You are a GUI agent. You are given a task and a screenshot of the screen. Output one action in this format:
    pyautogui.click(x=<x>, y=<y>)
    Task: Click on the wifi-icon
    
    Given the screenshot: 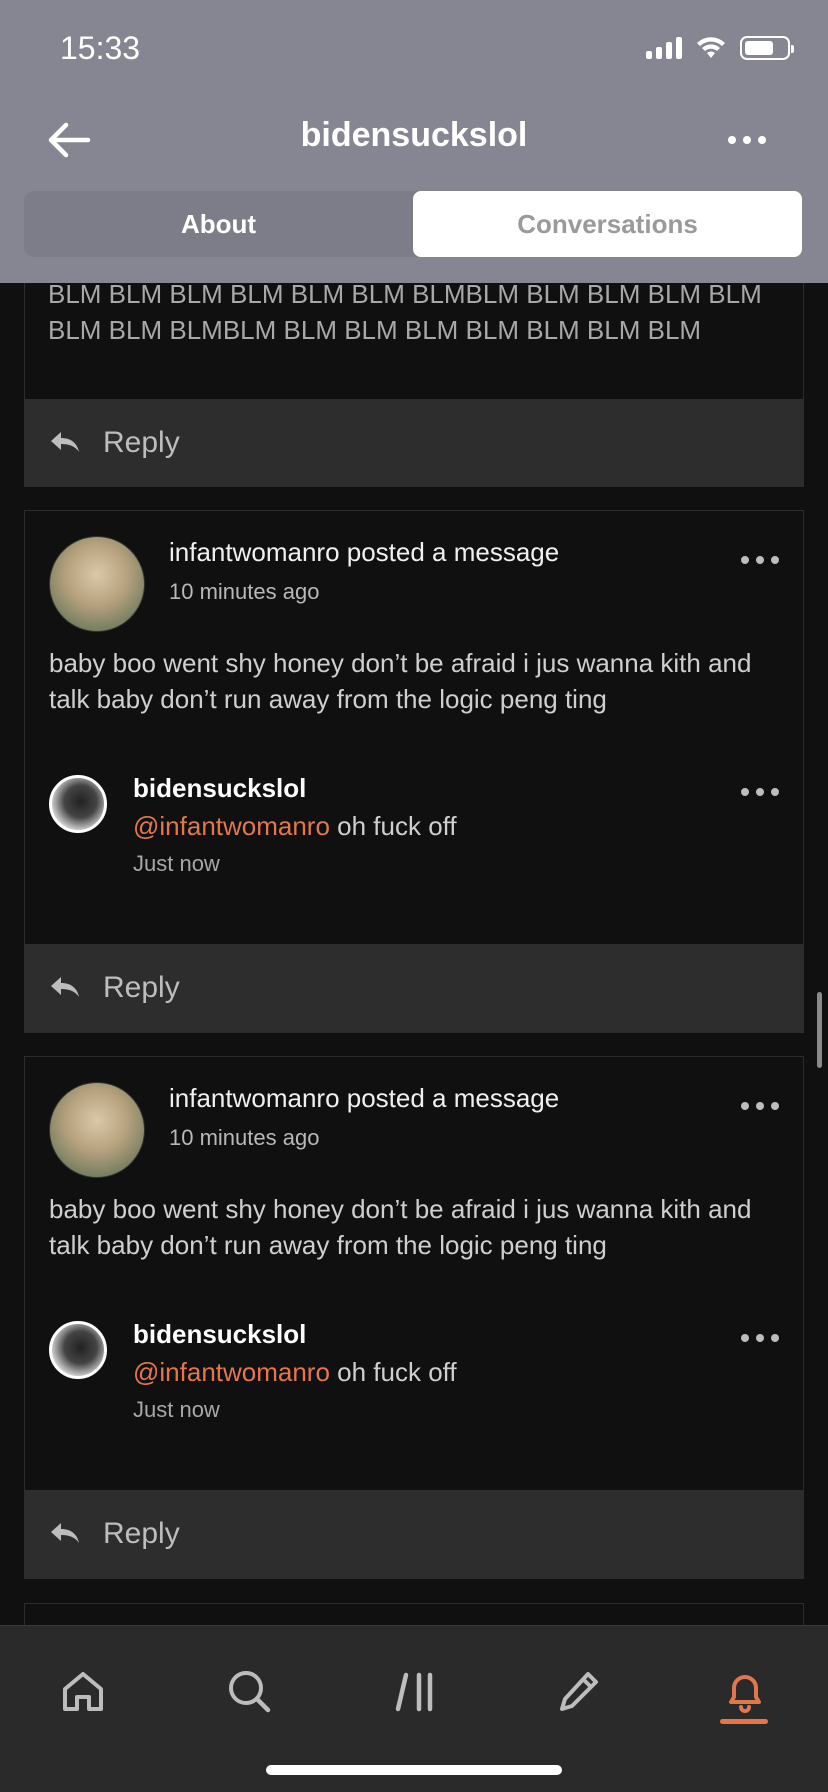 What is the action you would take?
    pyautogui.click(x=711, y=47)
    